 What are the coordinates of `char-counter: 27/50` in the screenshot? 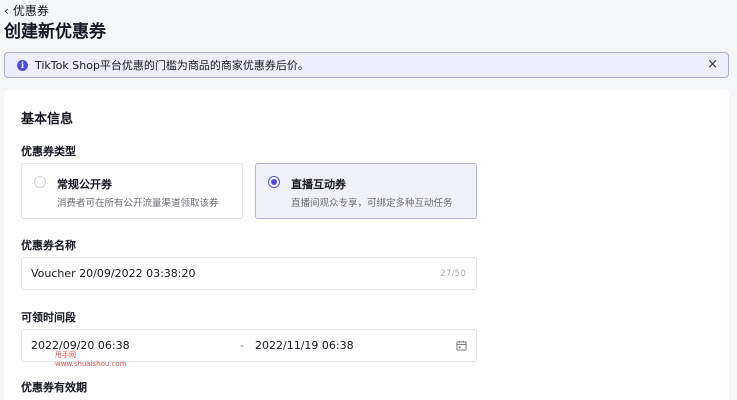 It's located at (453, 274).